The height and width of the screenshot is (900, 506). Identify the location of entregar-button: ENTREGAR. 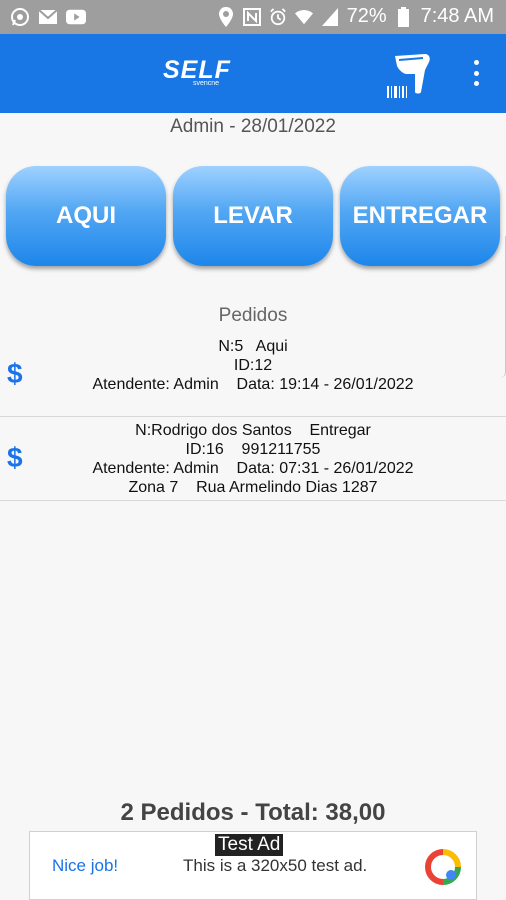
(420, 216).